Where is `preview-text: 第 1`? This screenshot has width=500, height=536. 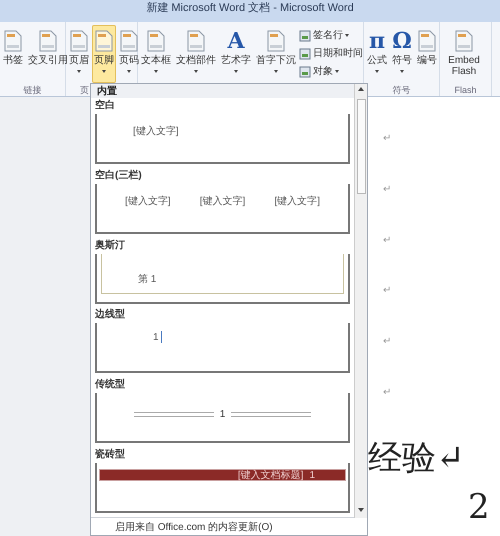 preview-text: 第 1 is located at coordinates (147, 279).